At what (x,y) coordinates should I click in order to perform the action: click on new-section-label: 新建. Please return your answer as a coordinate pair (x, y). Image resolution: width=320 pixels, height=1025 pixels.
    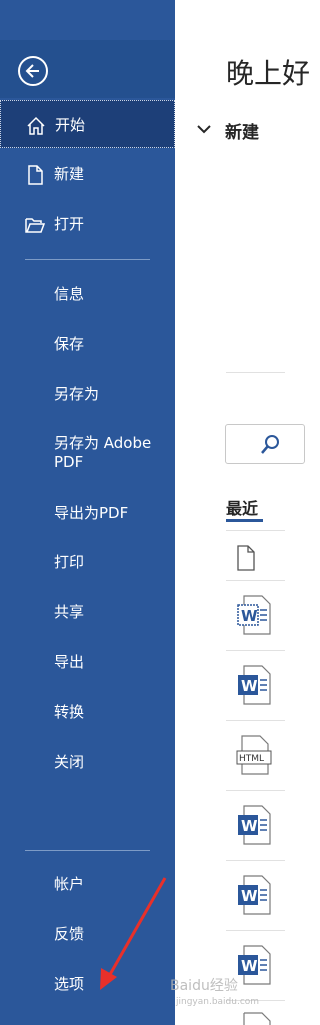
    Looking at the image, I should click on (242, 133).